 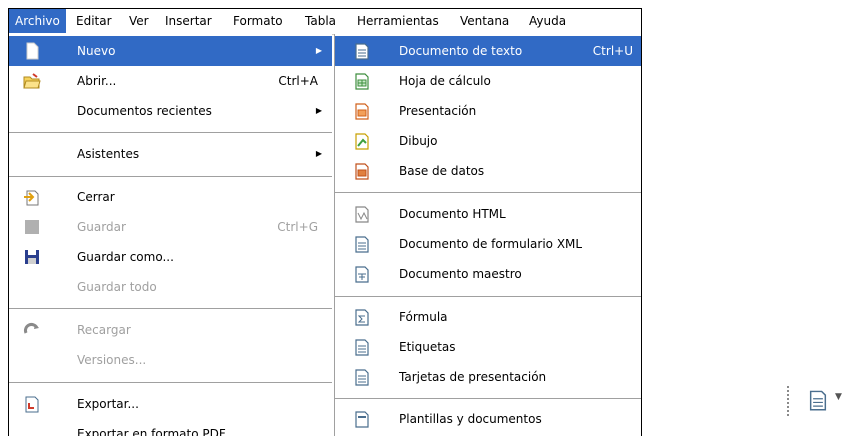 I want to click on submenu-item-documento-formulario-xml: Documento de formulario XML, so click(x=488, y=244).